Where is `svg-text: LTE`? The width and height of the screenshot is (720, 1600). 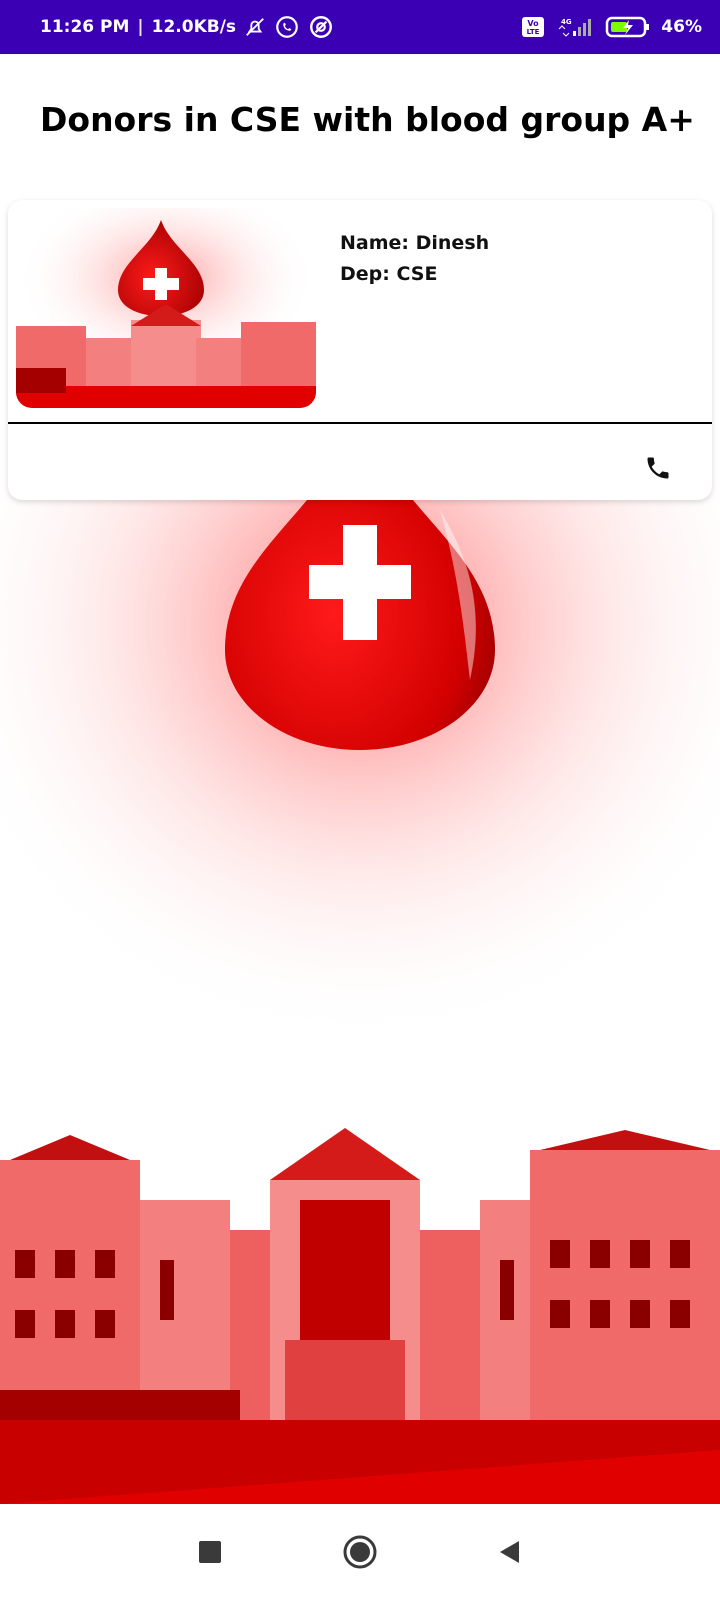
svg-text: LTE is located at coordinates (533, 32).